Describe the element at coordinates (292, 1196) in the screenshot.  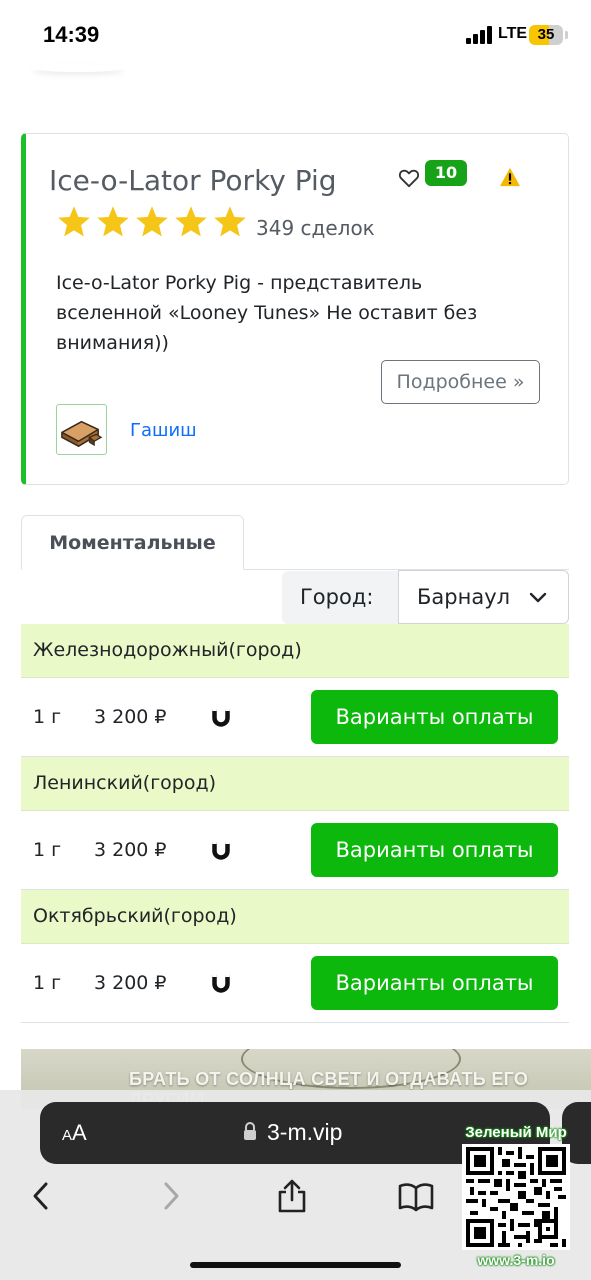
I see `share-icon` at that location.